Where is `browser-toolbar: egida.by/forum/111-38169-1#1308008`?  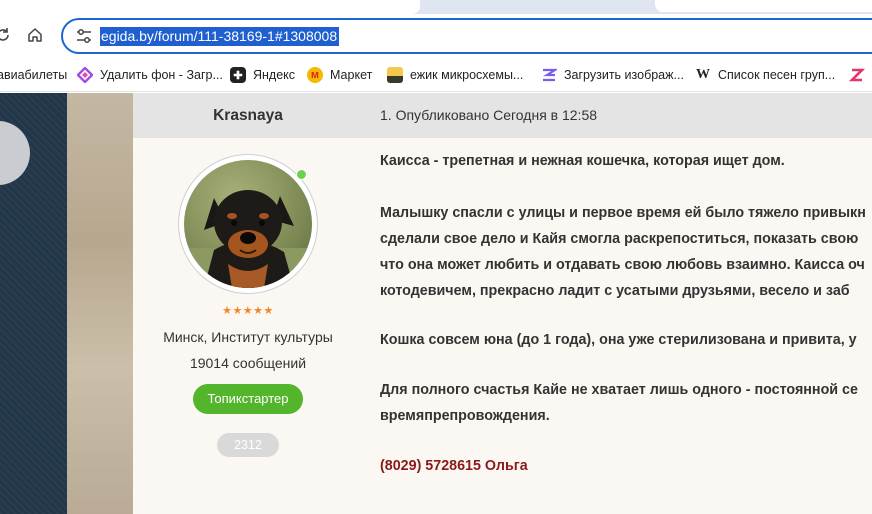
browser-toolbar: egida.by/forum/111-38169-1#1308008 is located at coordinates (436, 36).